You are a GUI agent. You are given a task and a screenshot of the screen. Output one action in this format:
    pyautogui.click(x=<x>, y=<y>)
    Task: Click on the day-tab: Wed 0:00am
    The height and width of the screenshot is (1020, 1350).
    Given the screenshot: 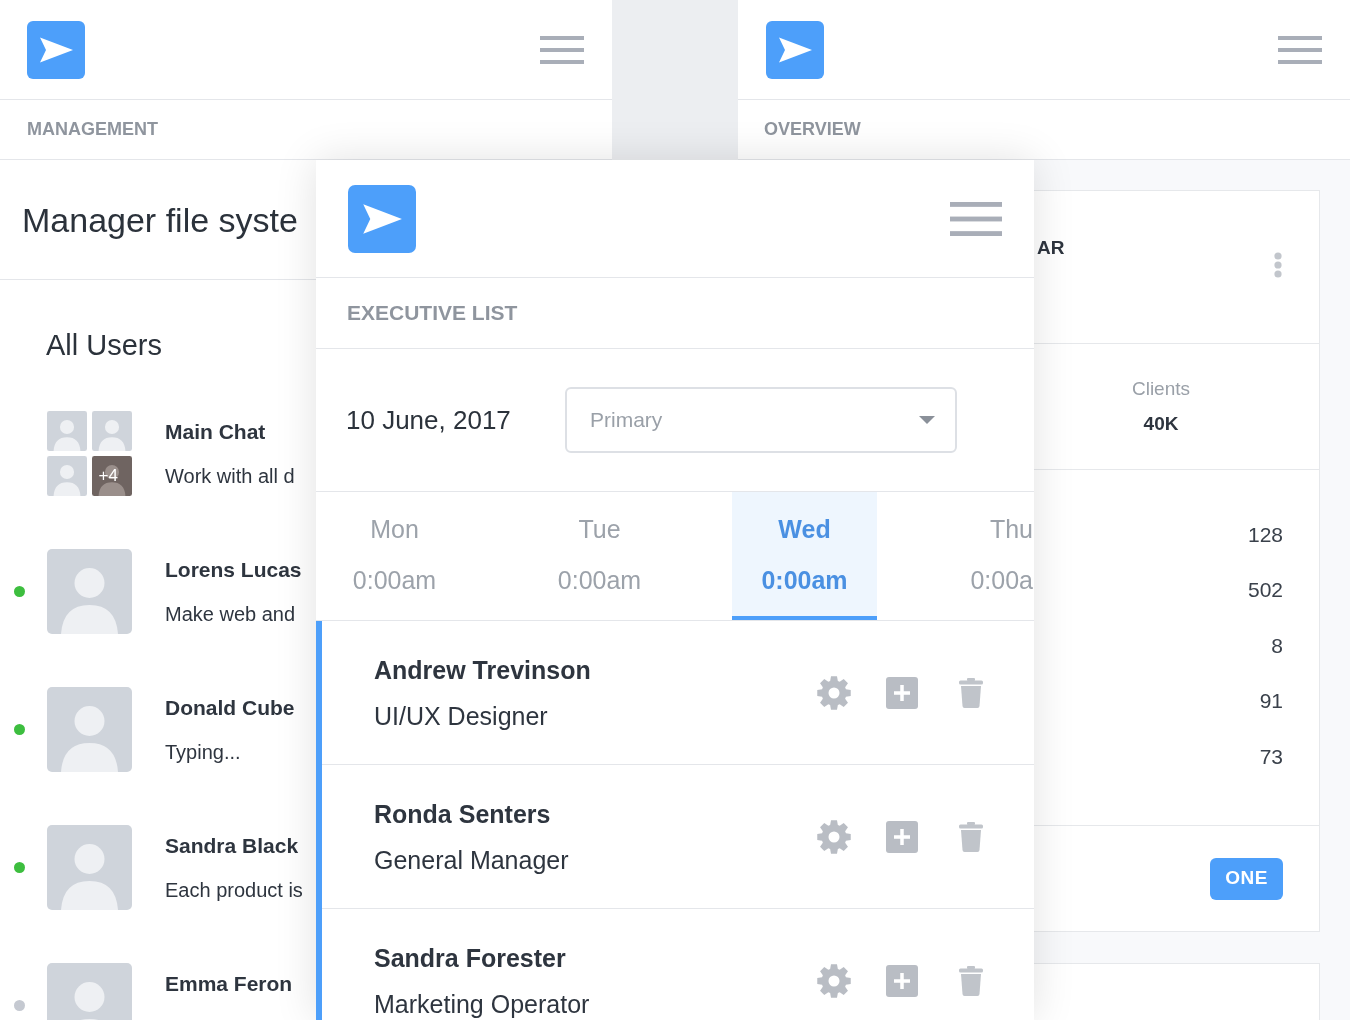 What is the action you would take?
    pyautogui.click(x=804, y=556)
    